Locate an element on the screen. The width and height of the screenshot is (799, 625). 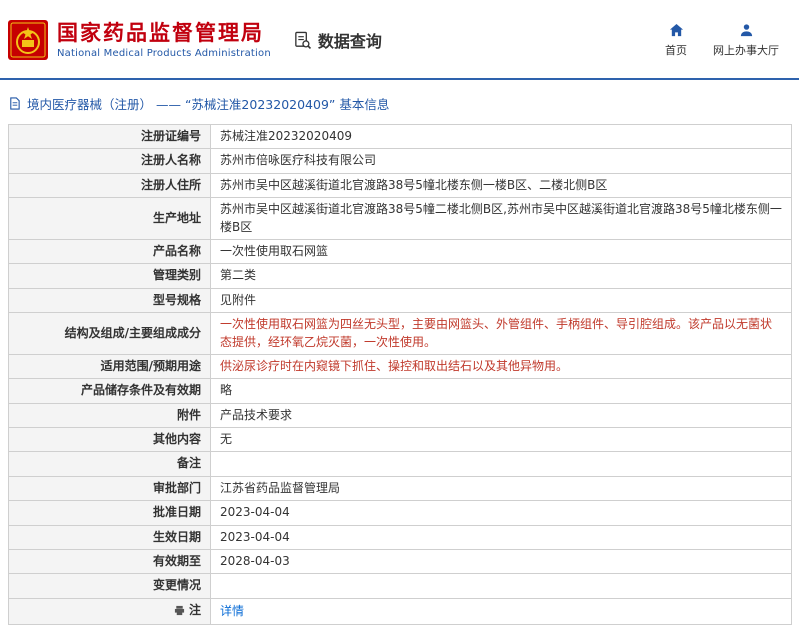
table-row: 适用范围/预期用途 供泌尿诊疗时在内窥镜下抓住、操控和取出结石以及其他异物用。 is located at coordinates (400, 366).